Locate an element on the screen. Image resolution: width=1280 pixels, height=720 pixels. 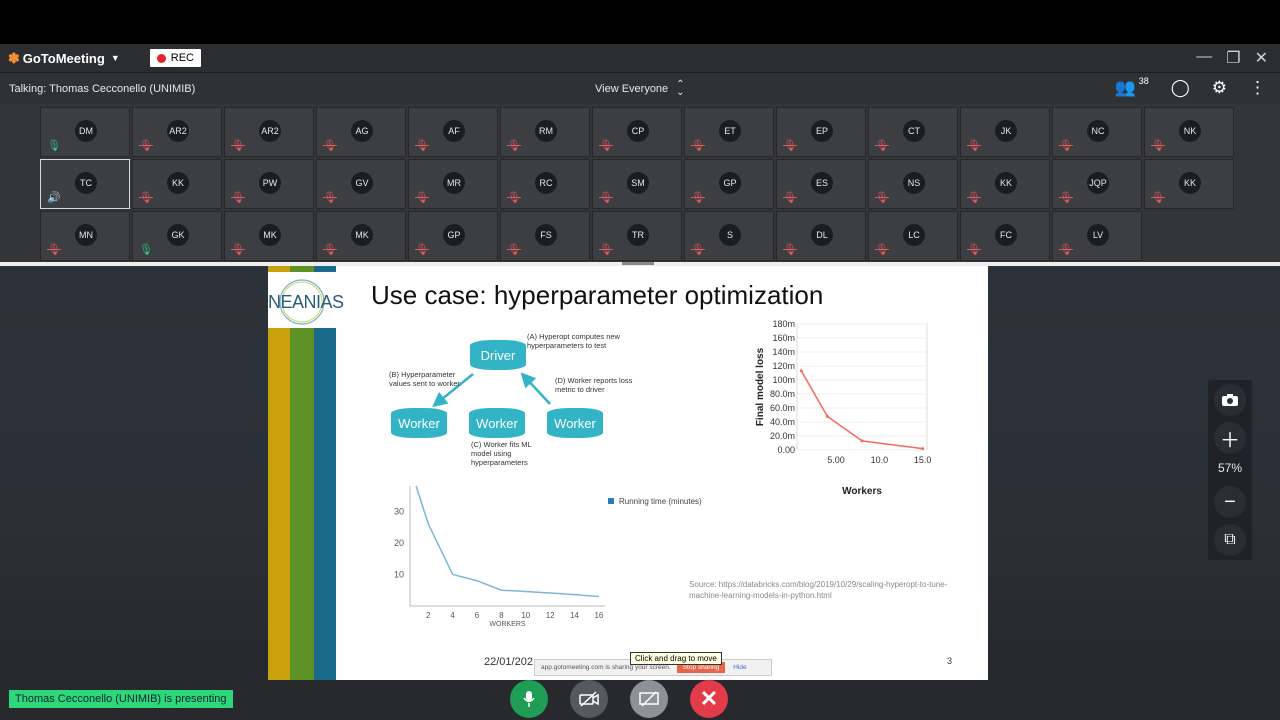
driver-node: Driver is located at coordinates (498, 355).